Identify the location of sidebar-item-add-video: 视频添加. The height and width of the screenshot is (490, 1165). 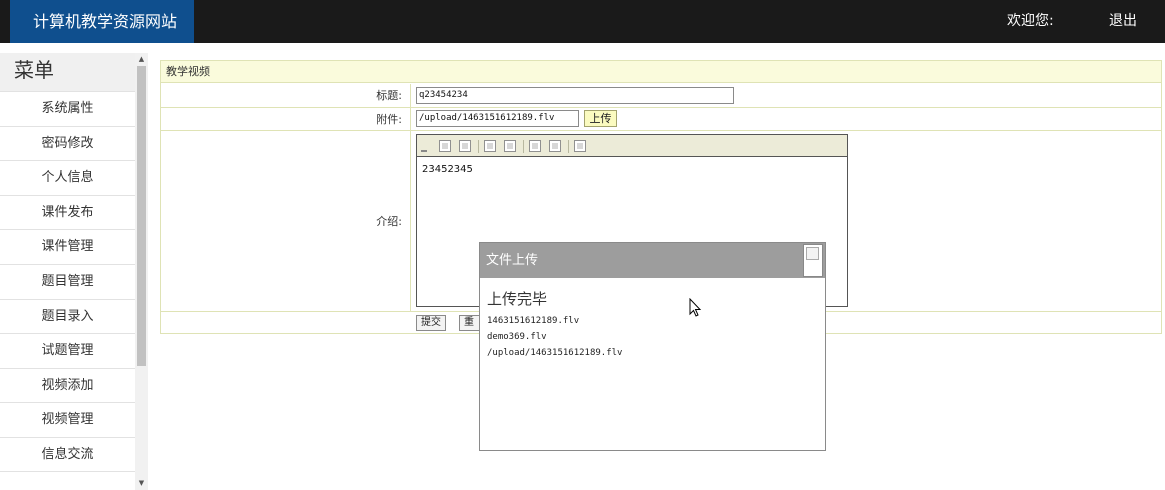
(67, 385).